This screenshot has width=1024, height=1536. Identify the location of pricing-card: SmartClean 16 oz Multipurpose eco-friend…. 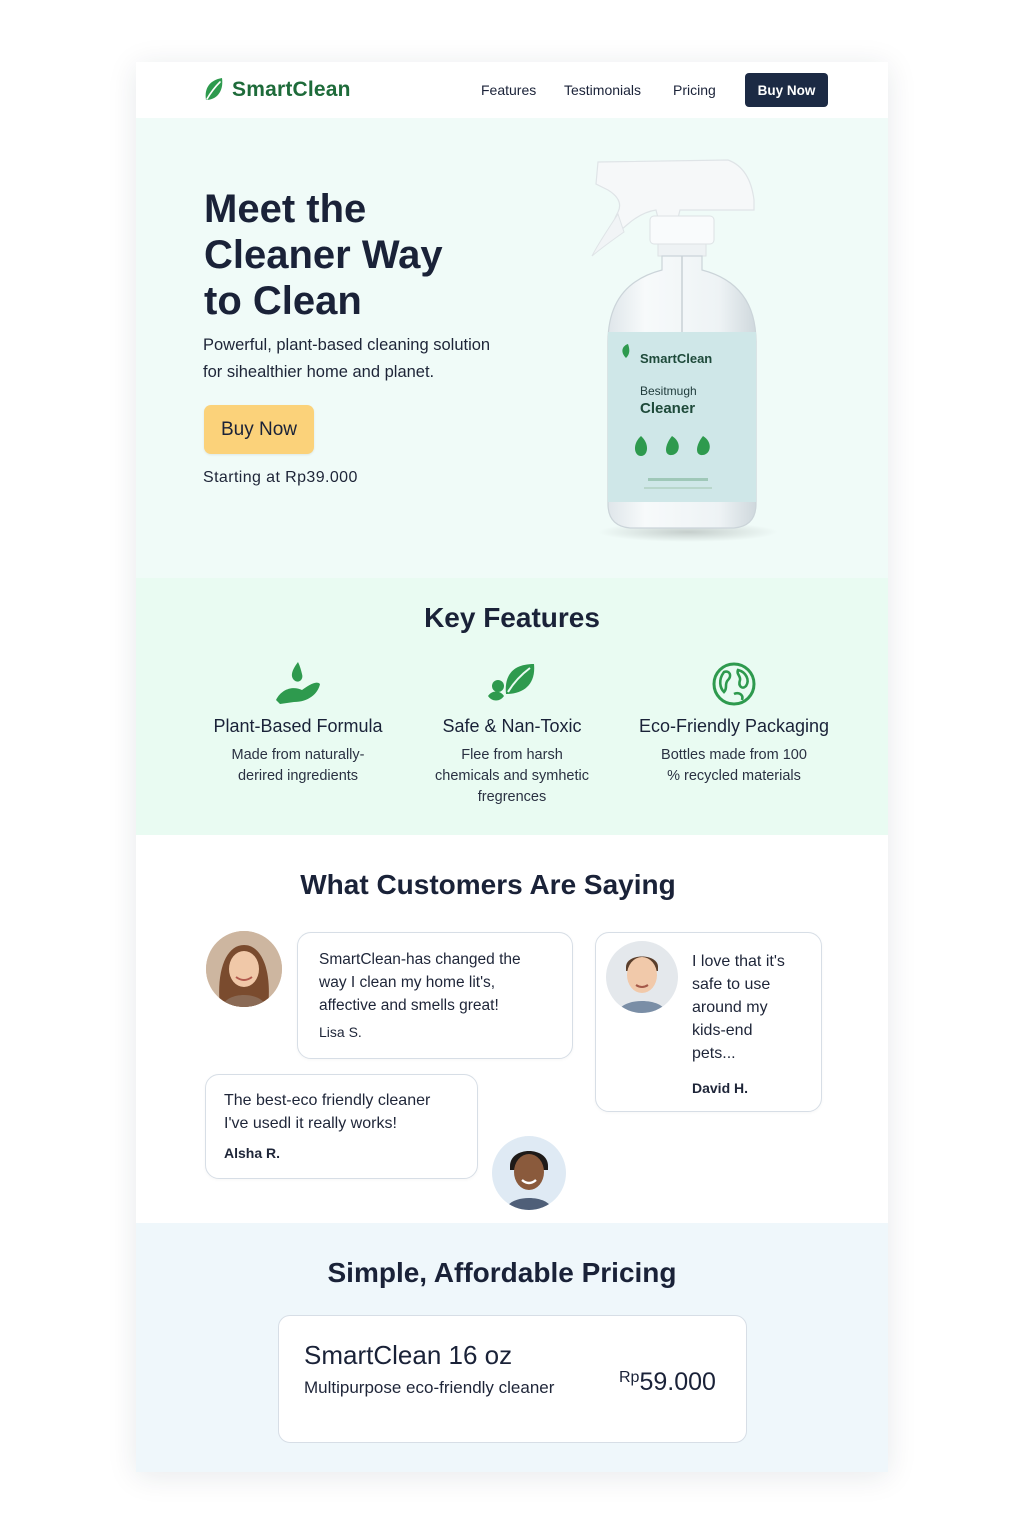
(512, 1379).